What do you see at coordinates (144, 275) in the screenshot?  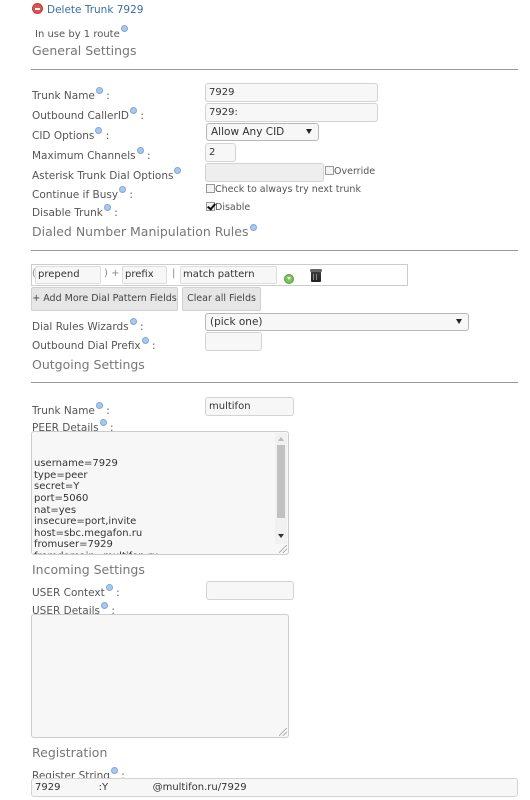 I see `prefix-input: prefix` at bounding box center [144, 275].